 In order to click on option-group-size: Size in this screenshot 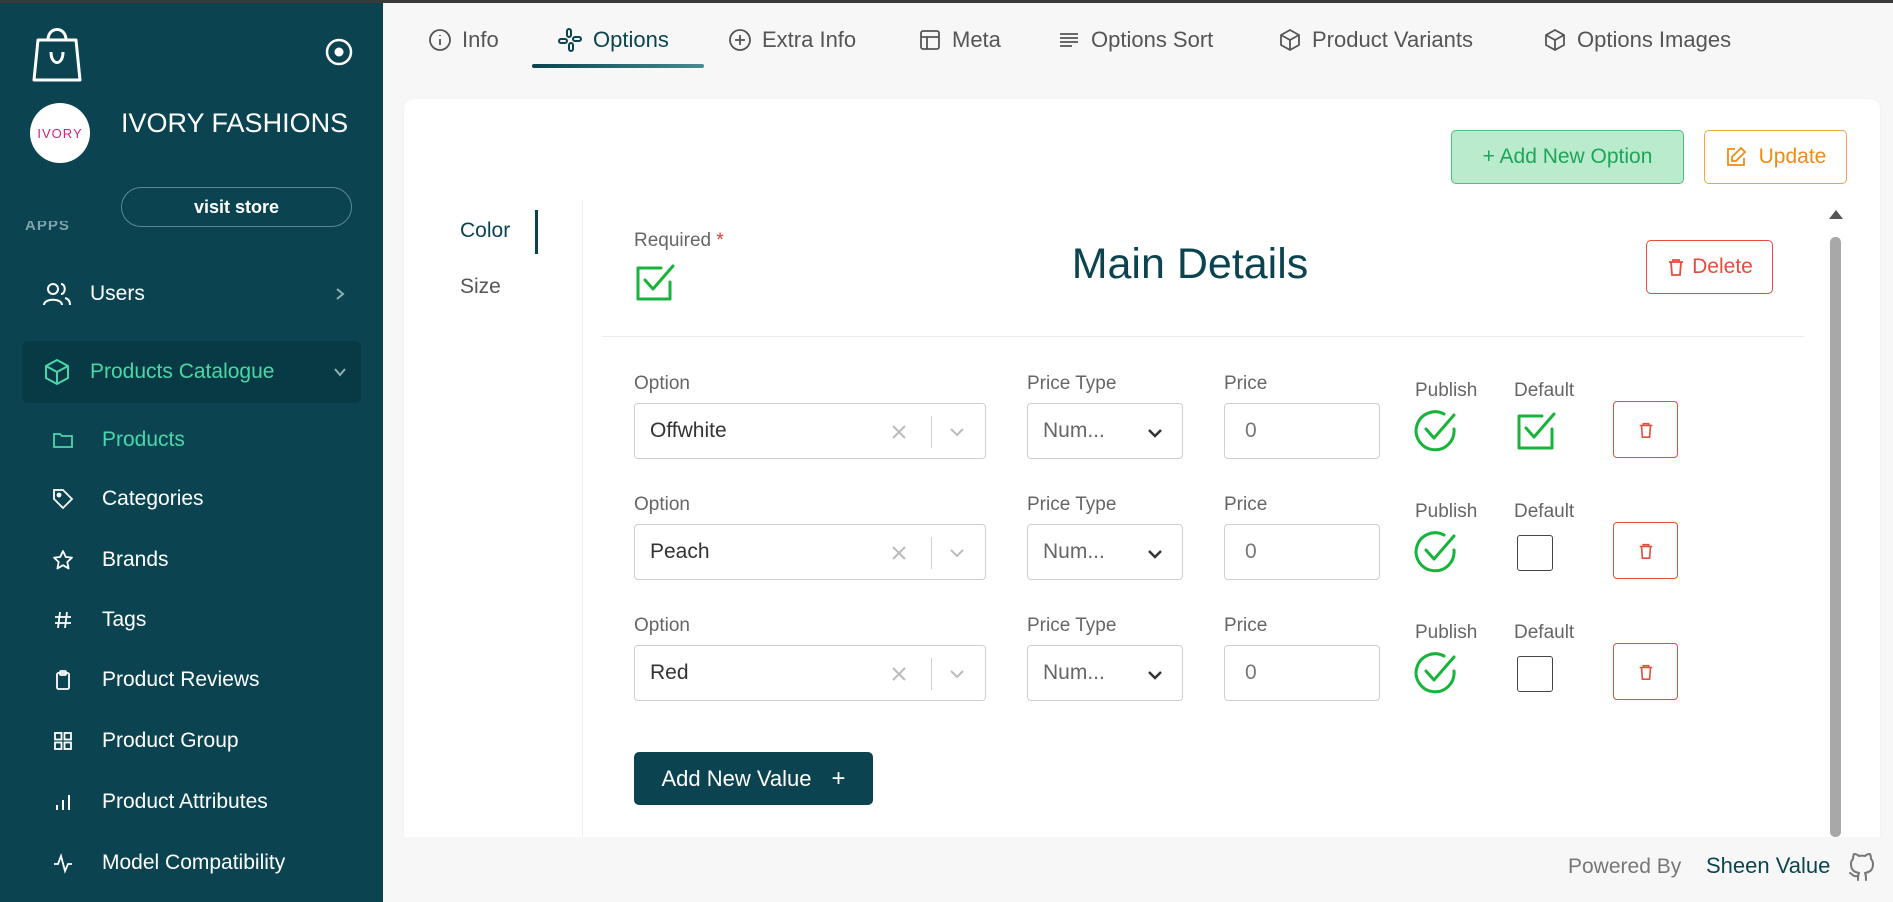, I will do `click(480, 287)`.